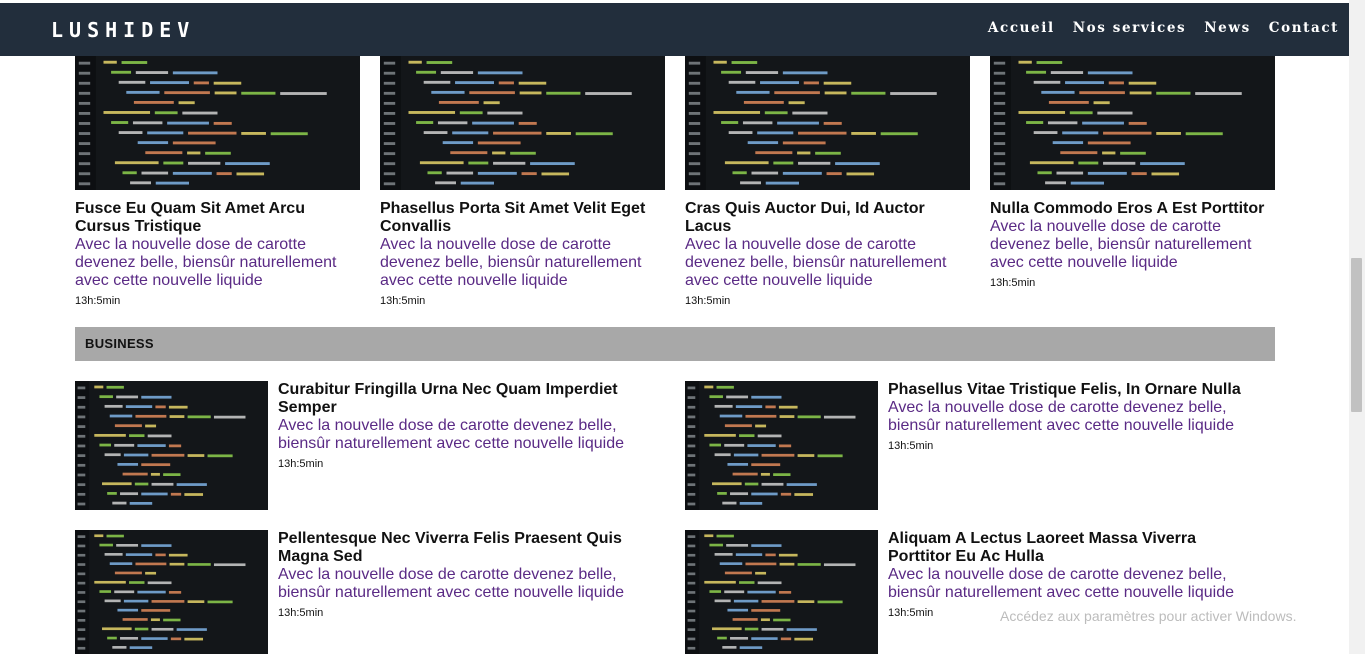 The width and height of the screenshot is (1365, 654). I want to click on nav-link-contact: Contact, so click(1304, 28).